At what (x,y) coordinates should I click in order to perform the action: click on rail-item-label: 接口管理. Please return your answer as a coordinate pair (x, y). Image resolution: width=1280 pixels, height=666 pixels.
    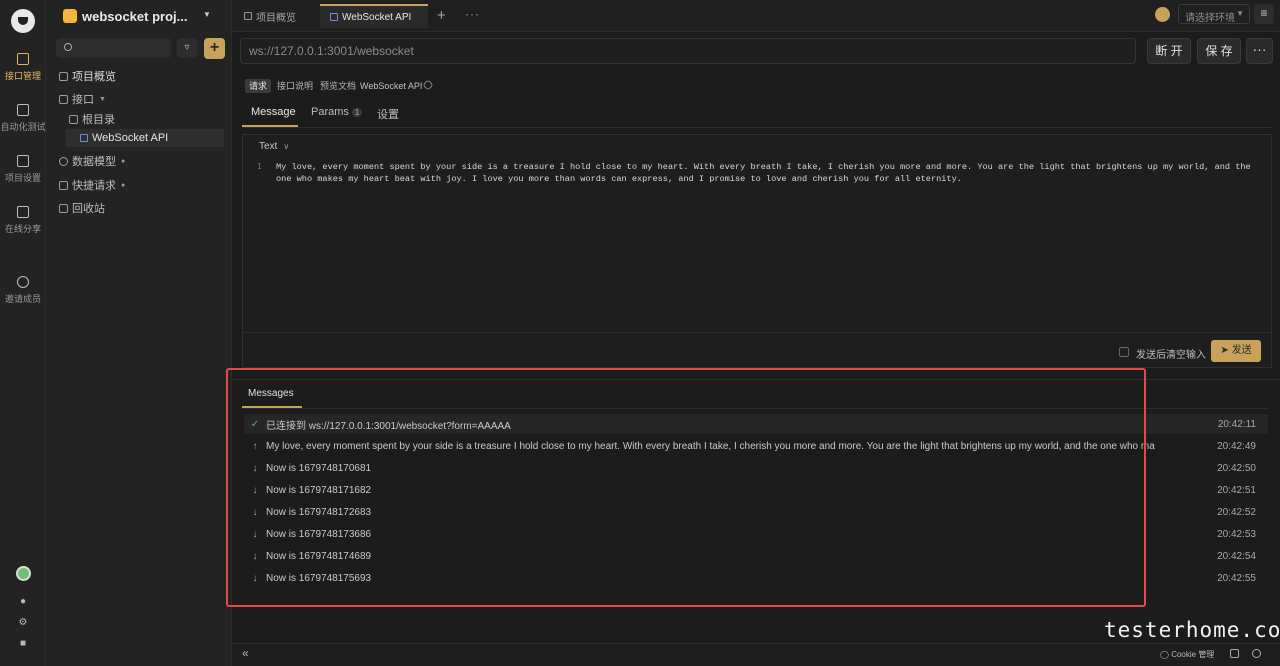
    Looking at the image, I should click on (22, 76).